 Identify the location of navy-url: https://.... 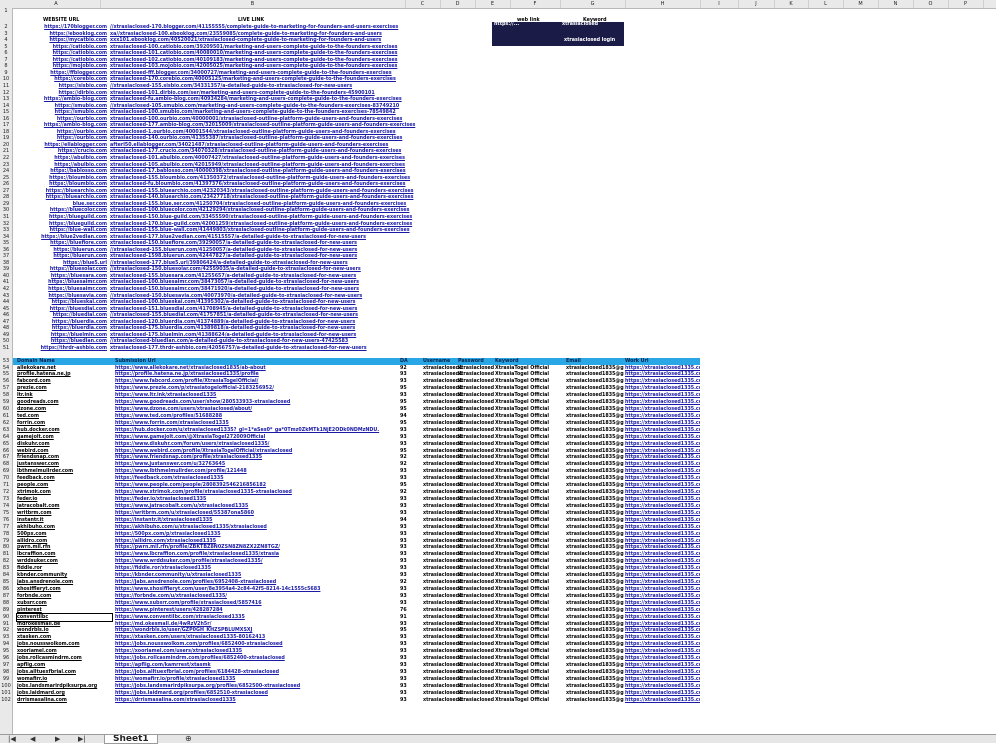
(507, 24).